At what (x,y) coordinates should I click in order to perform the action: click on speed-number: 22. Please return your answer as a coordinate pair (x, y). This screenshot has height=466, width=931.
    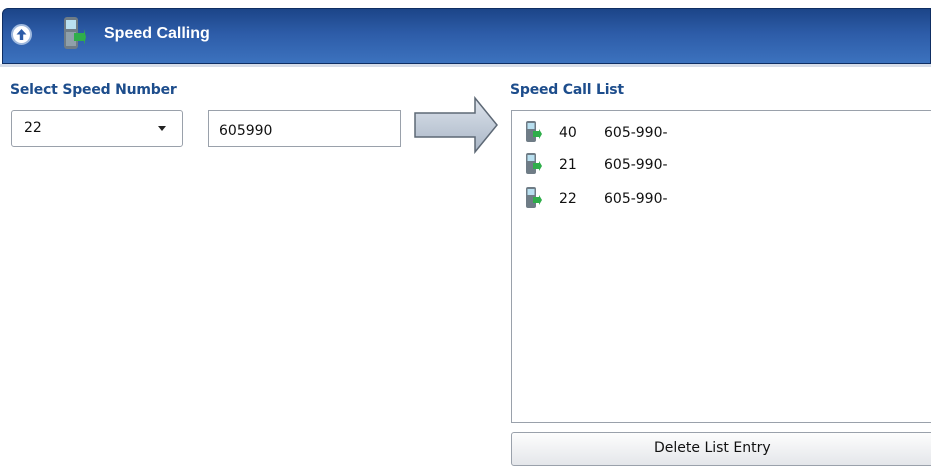
    Looking at the image, I should click on (568, 199).